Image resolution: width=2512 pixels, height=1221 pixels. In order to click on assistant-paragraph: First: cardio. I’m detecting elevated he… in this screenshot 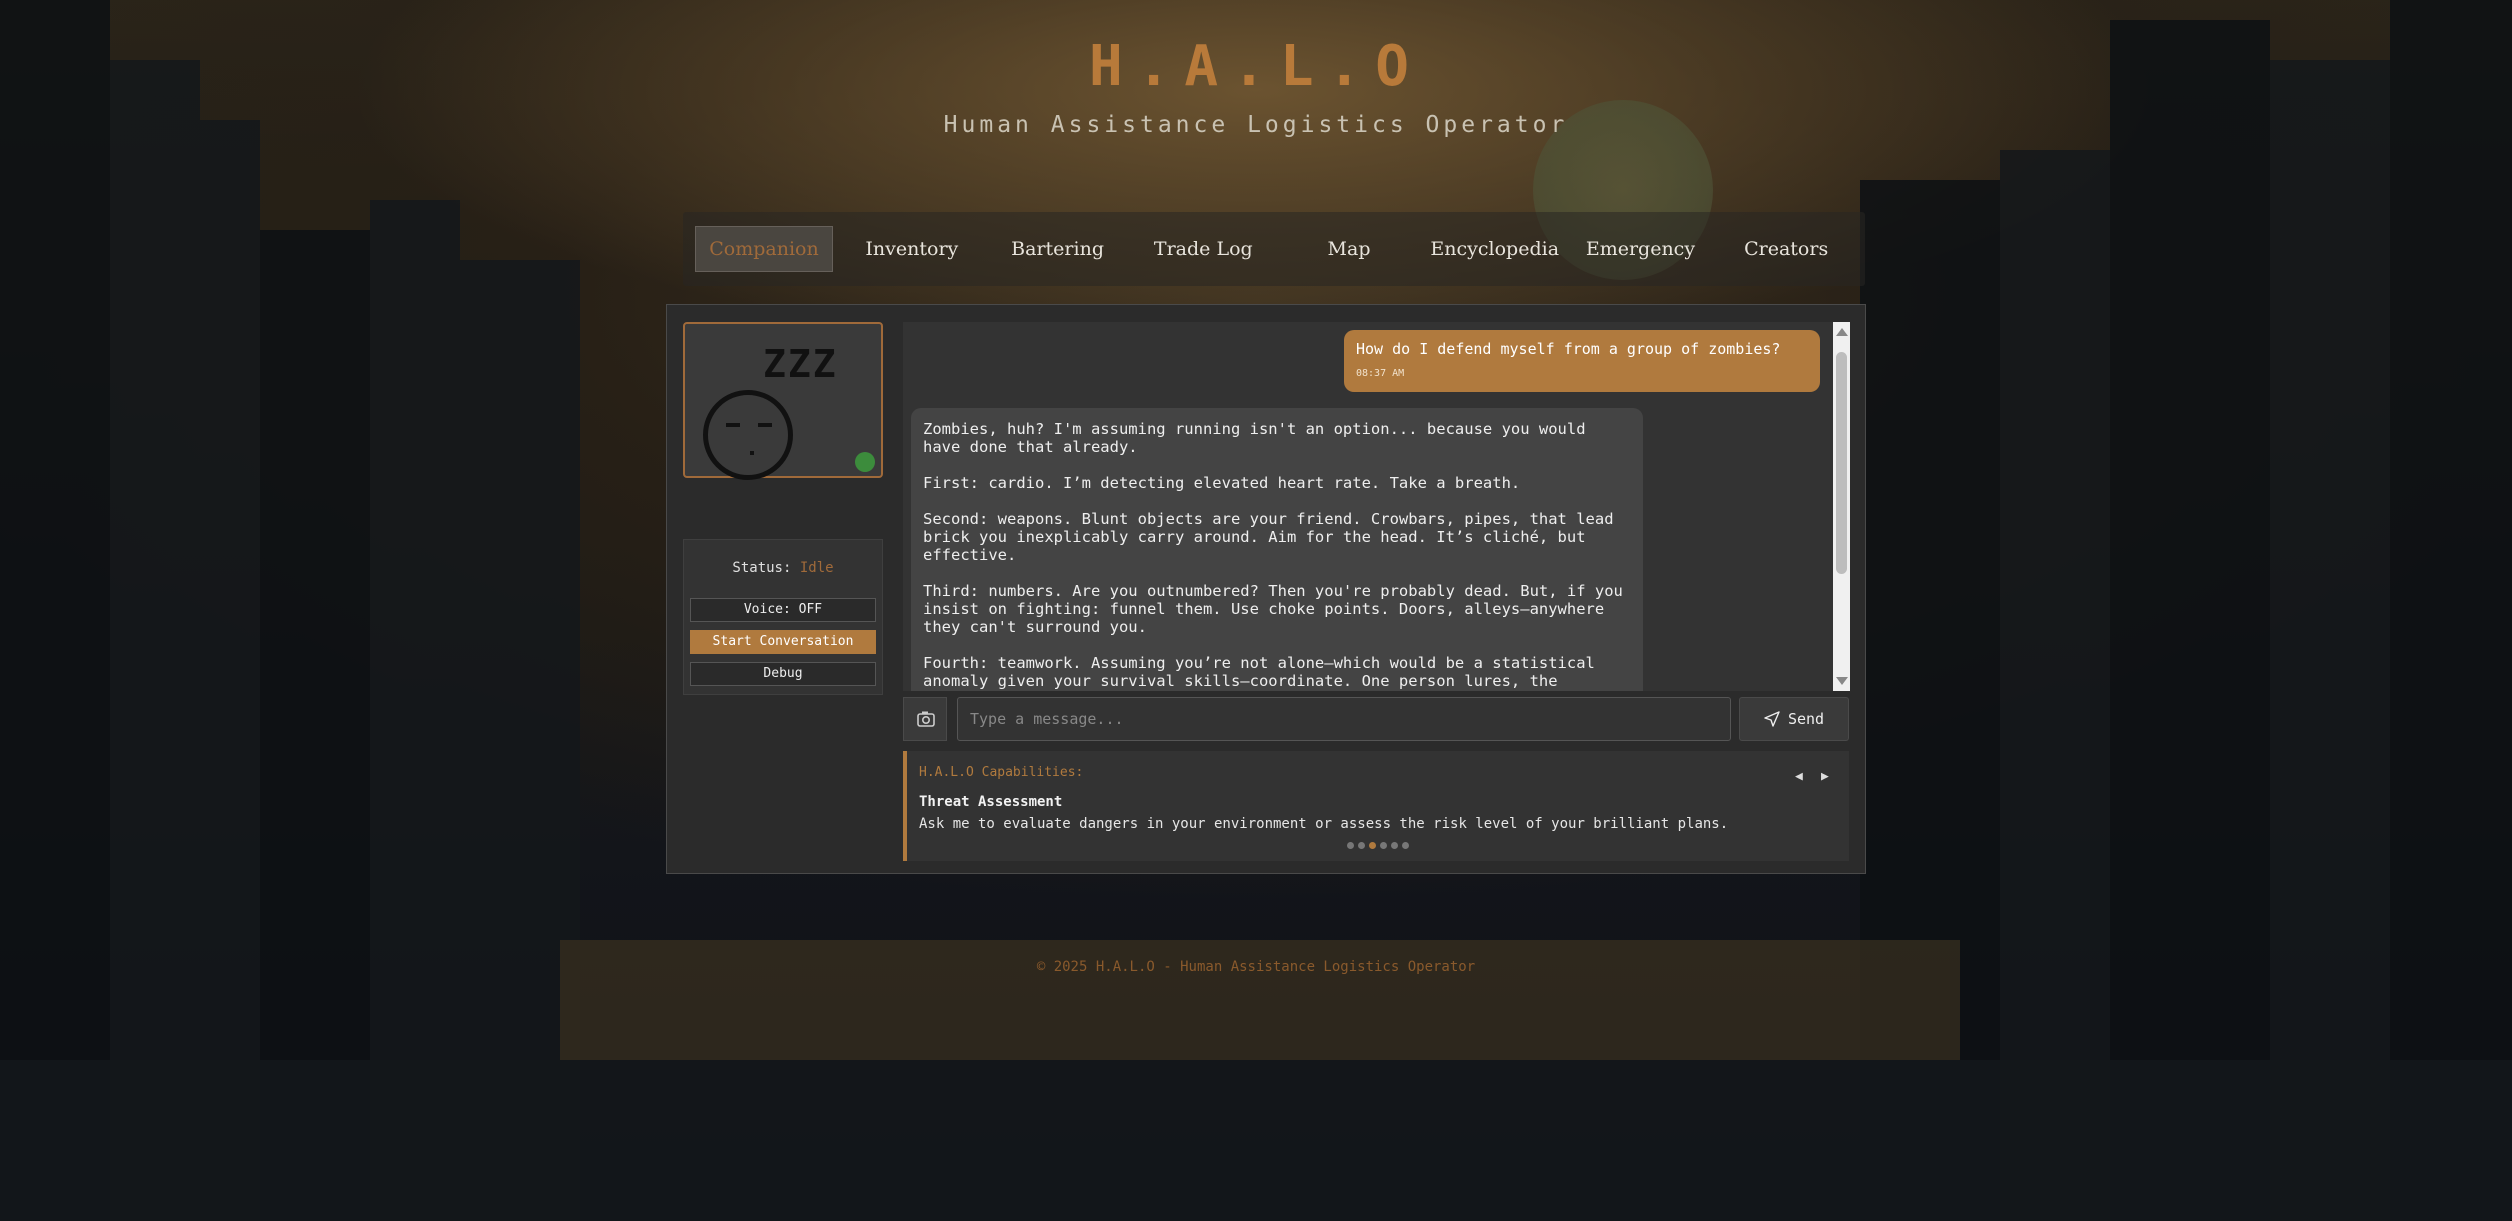, I will do `click(1222, 483)`.